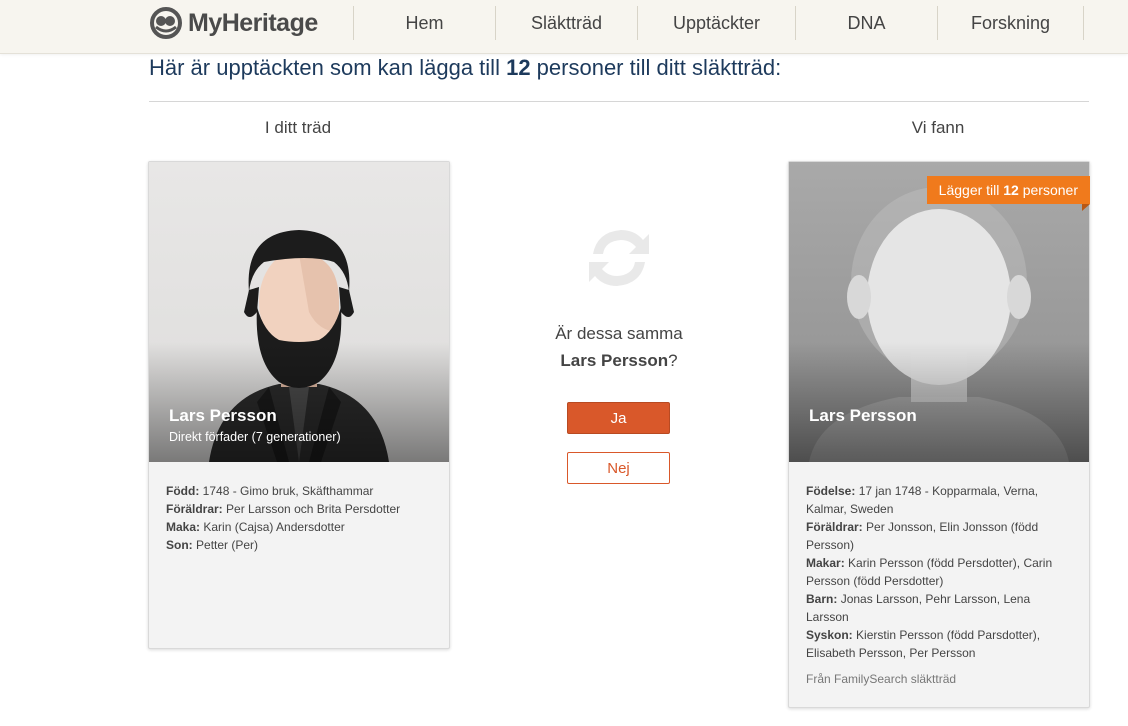 The width and height of the screenshot is (1128, 726). I want to click on detail-value: Petter (Per), so click(227, 545).